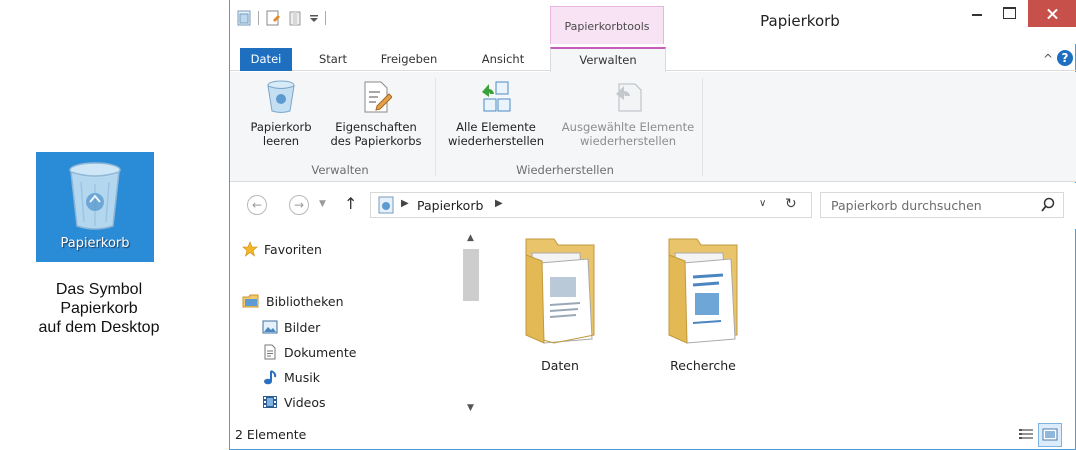 Image resolution: width=1076 pixels, height=450 pixels. What do you see at coordinates (270, 327) in the screenshot?
I see `pictures-icon` at bounding box center [270, 327].